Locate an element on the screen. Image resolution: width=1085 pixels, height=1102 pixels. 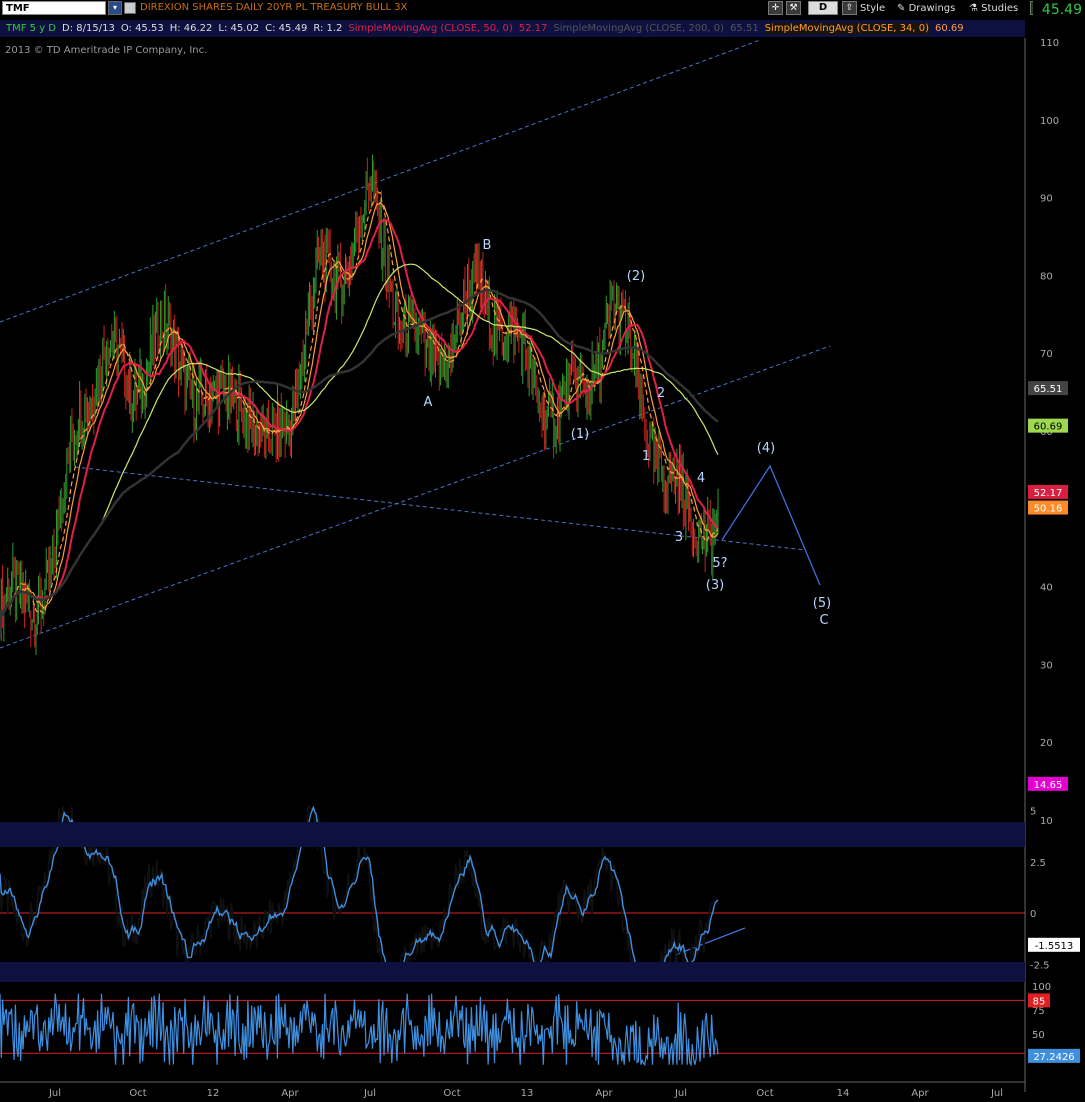
wave-label: 4 is located at coordinates (701, 478).